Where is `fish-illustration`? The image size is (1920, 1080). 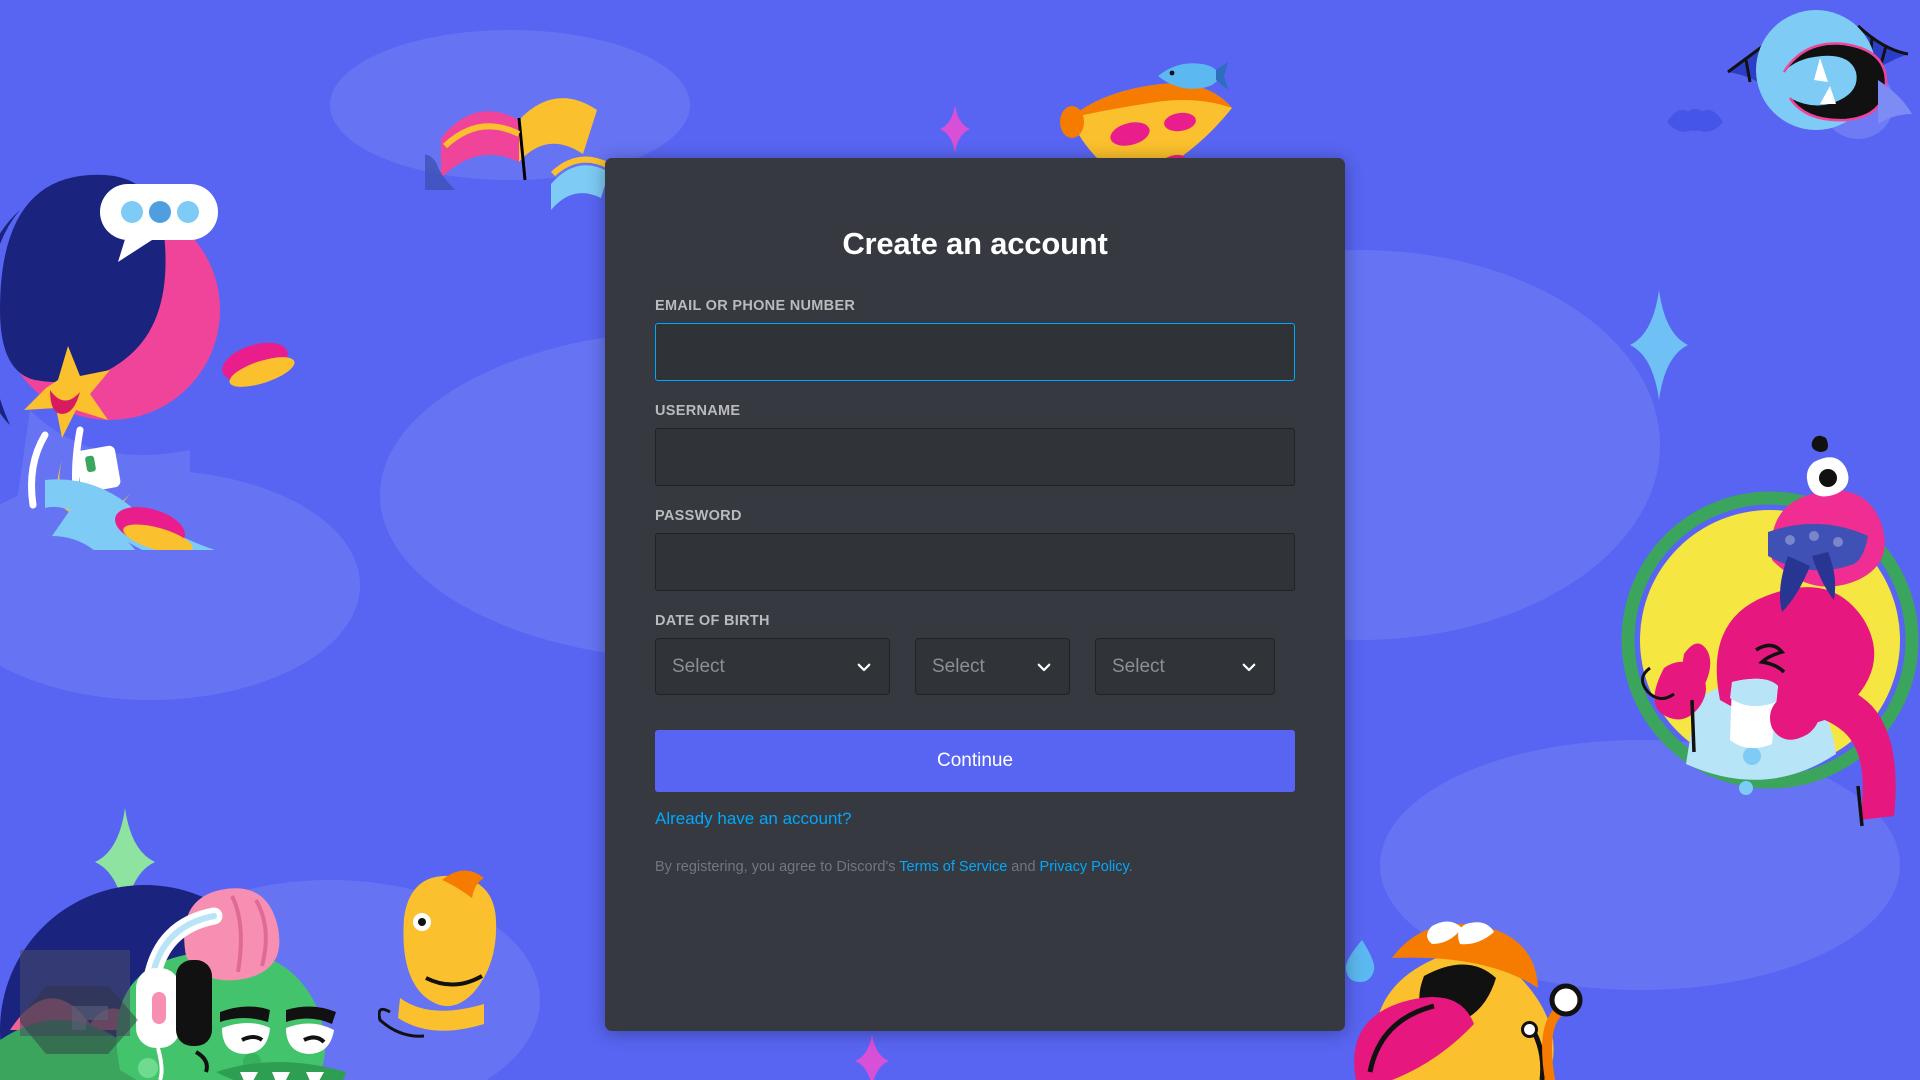 fish-illustration is located at coordinates (1193, 76).